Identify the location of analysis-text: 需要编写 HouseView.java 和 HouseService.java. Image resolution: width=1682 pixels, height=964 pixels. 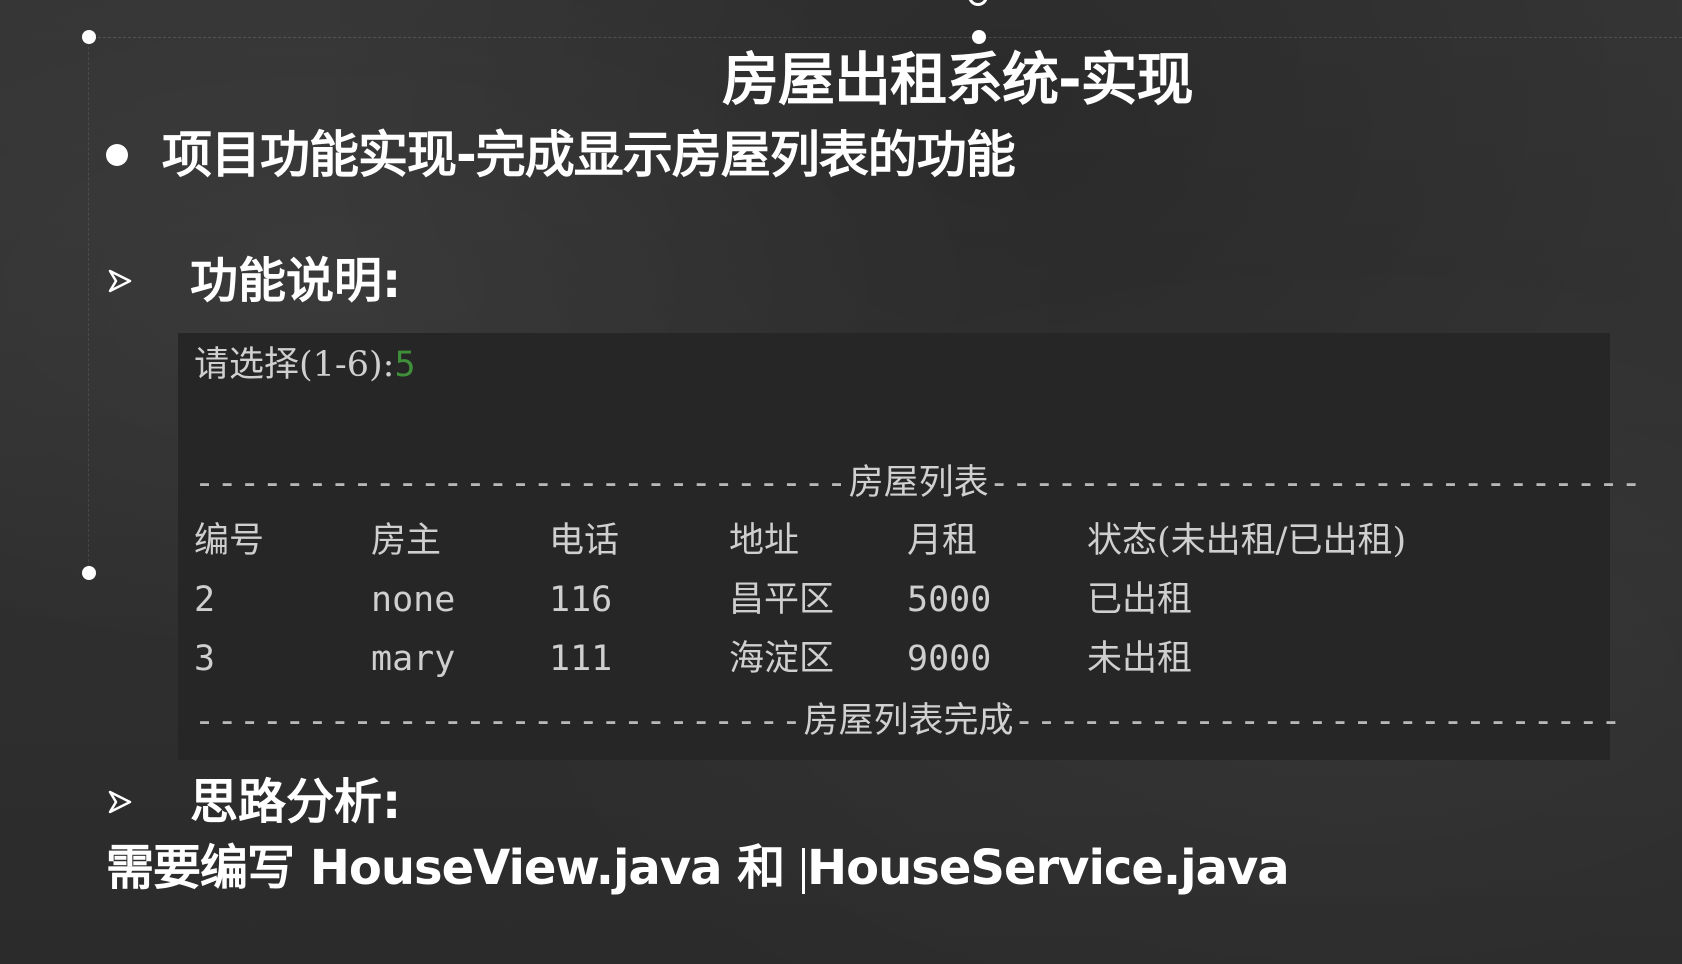
(698, 868).